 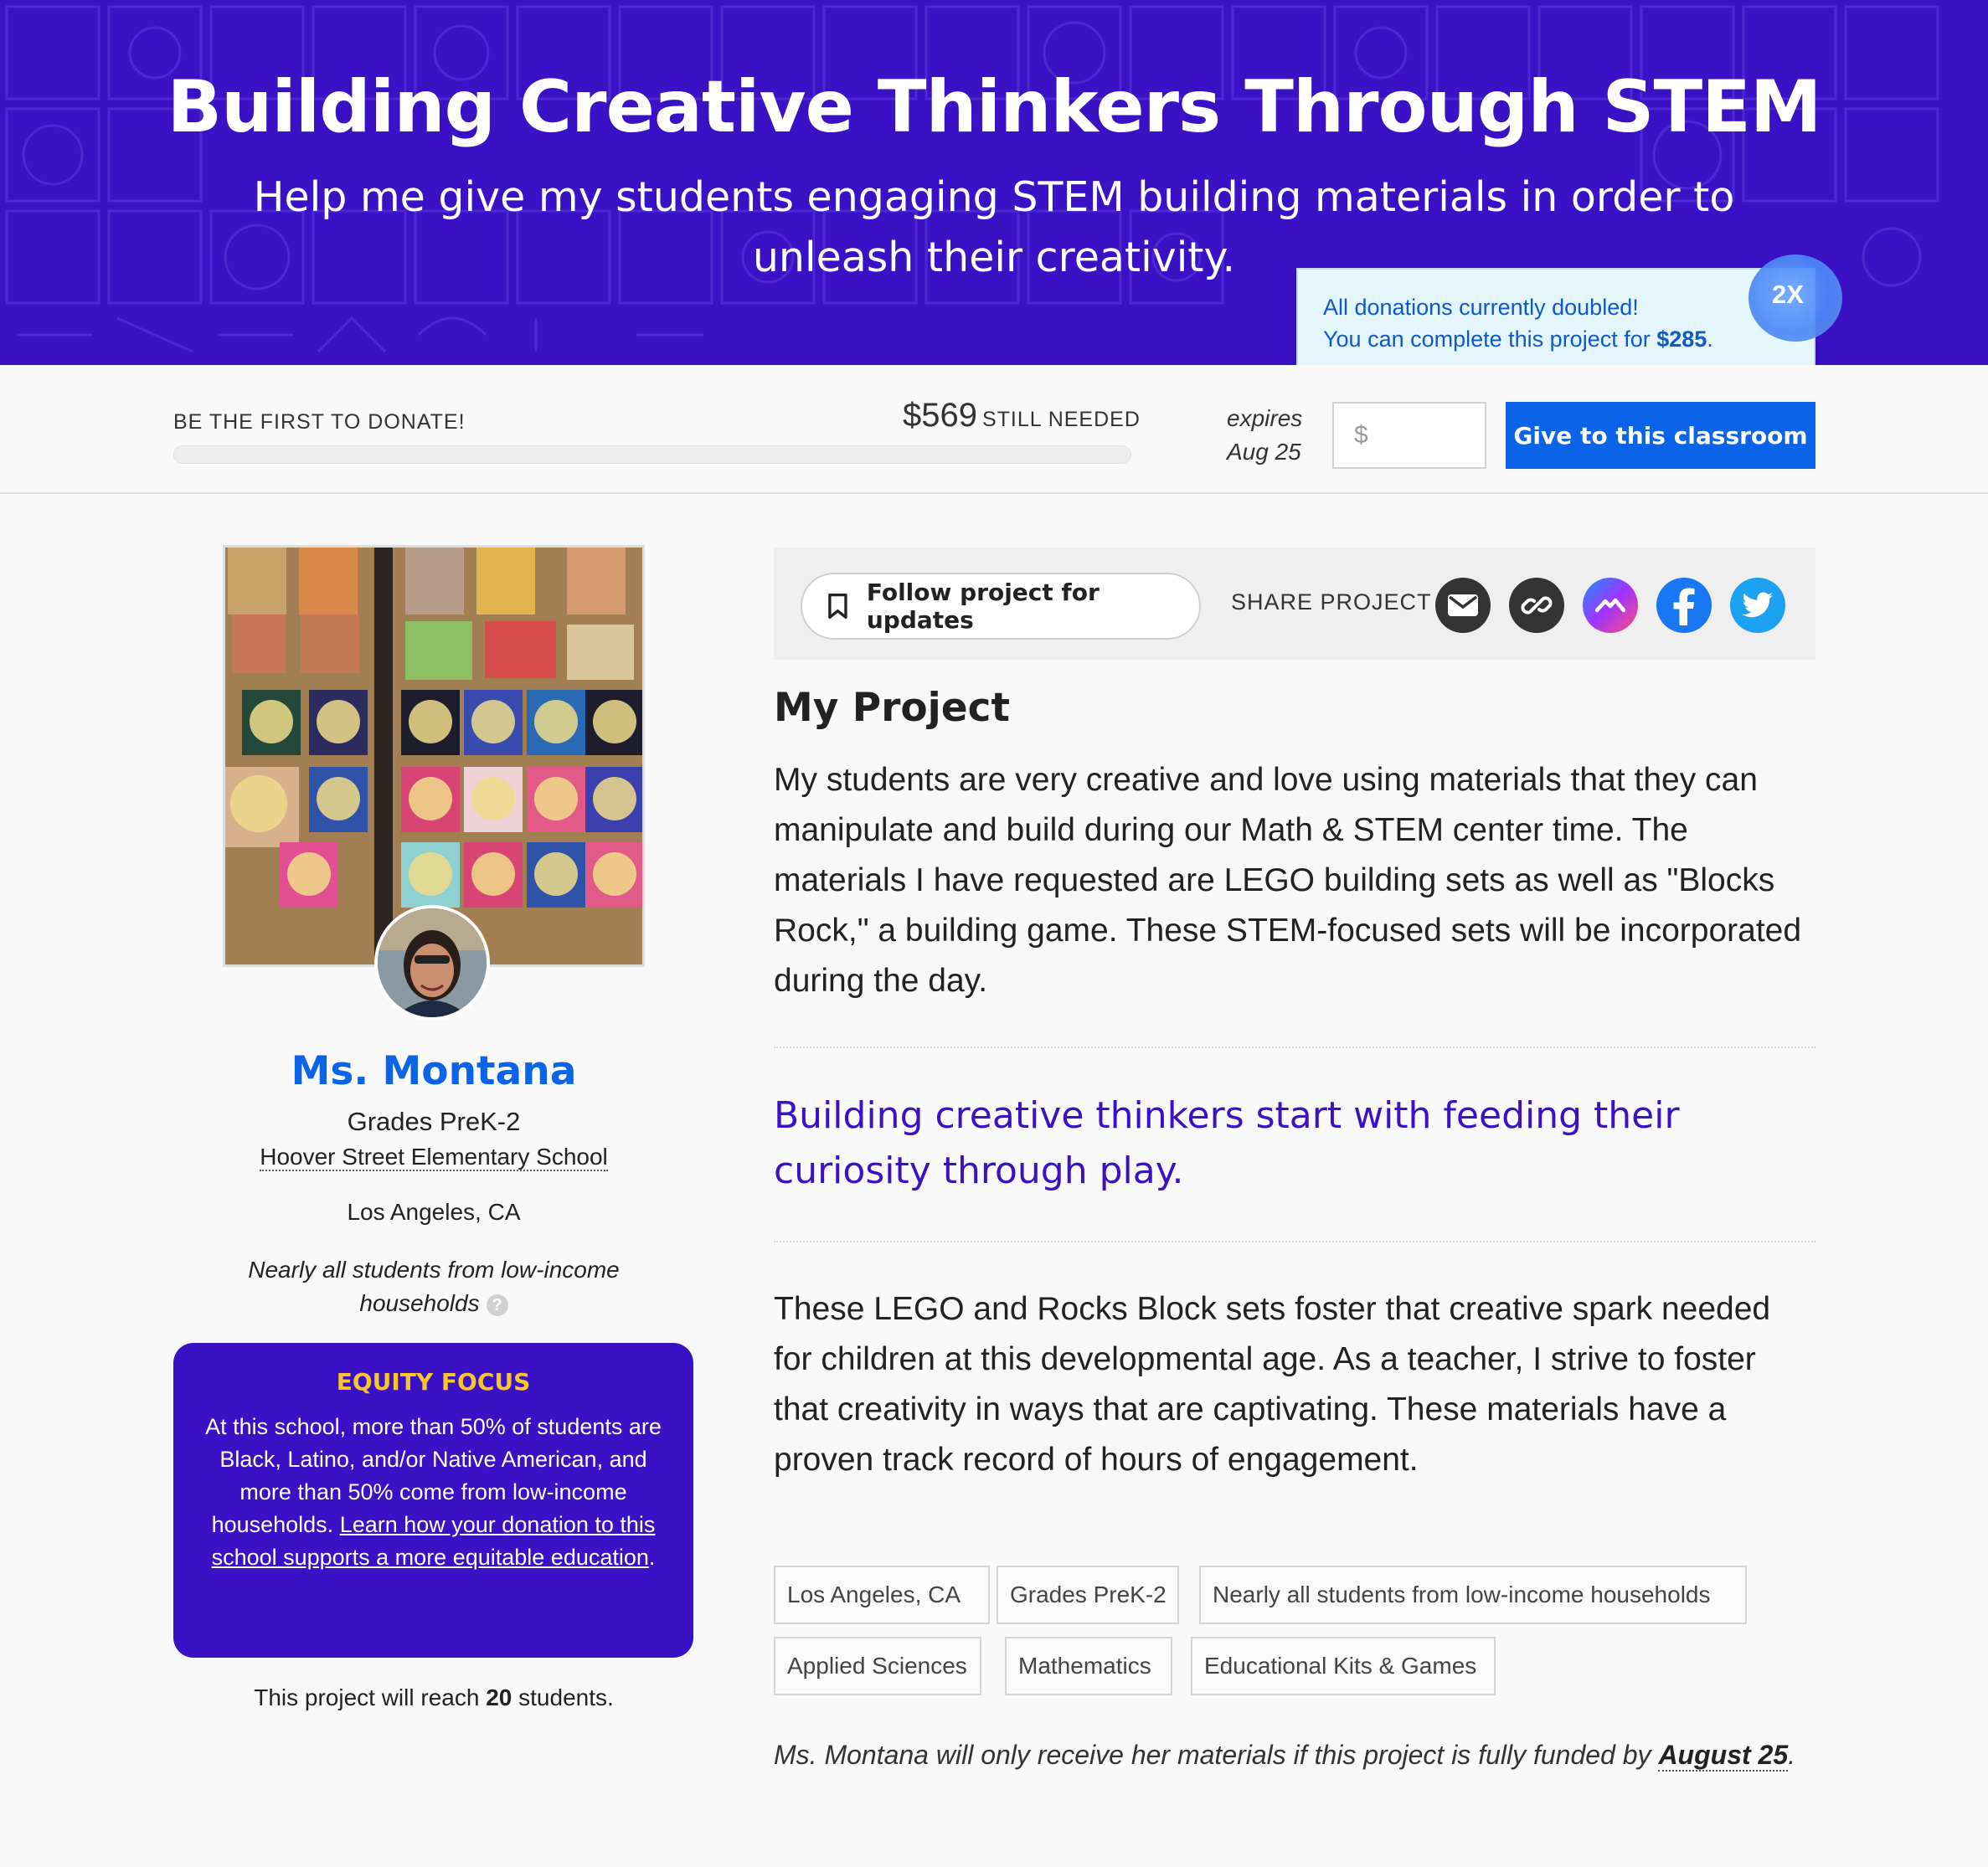 What do you see at coordinates (1343, 1666) in the screenshot?
I see `tag-educational-kits: Educational Kits & Games` at bounding box center [1343, 1666].